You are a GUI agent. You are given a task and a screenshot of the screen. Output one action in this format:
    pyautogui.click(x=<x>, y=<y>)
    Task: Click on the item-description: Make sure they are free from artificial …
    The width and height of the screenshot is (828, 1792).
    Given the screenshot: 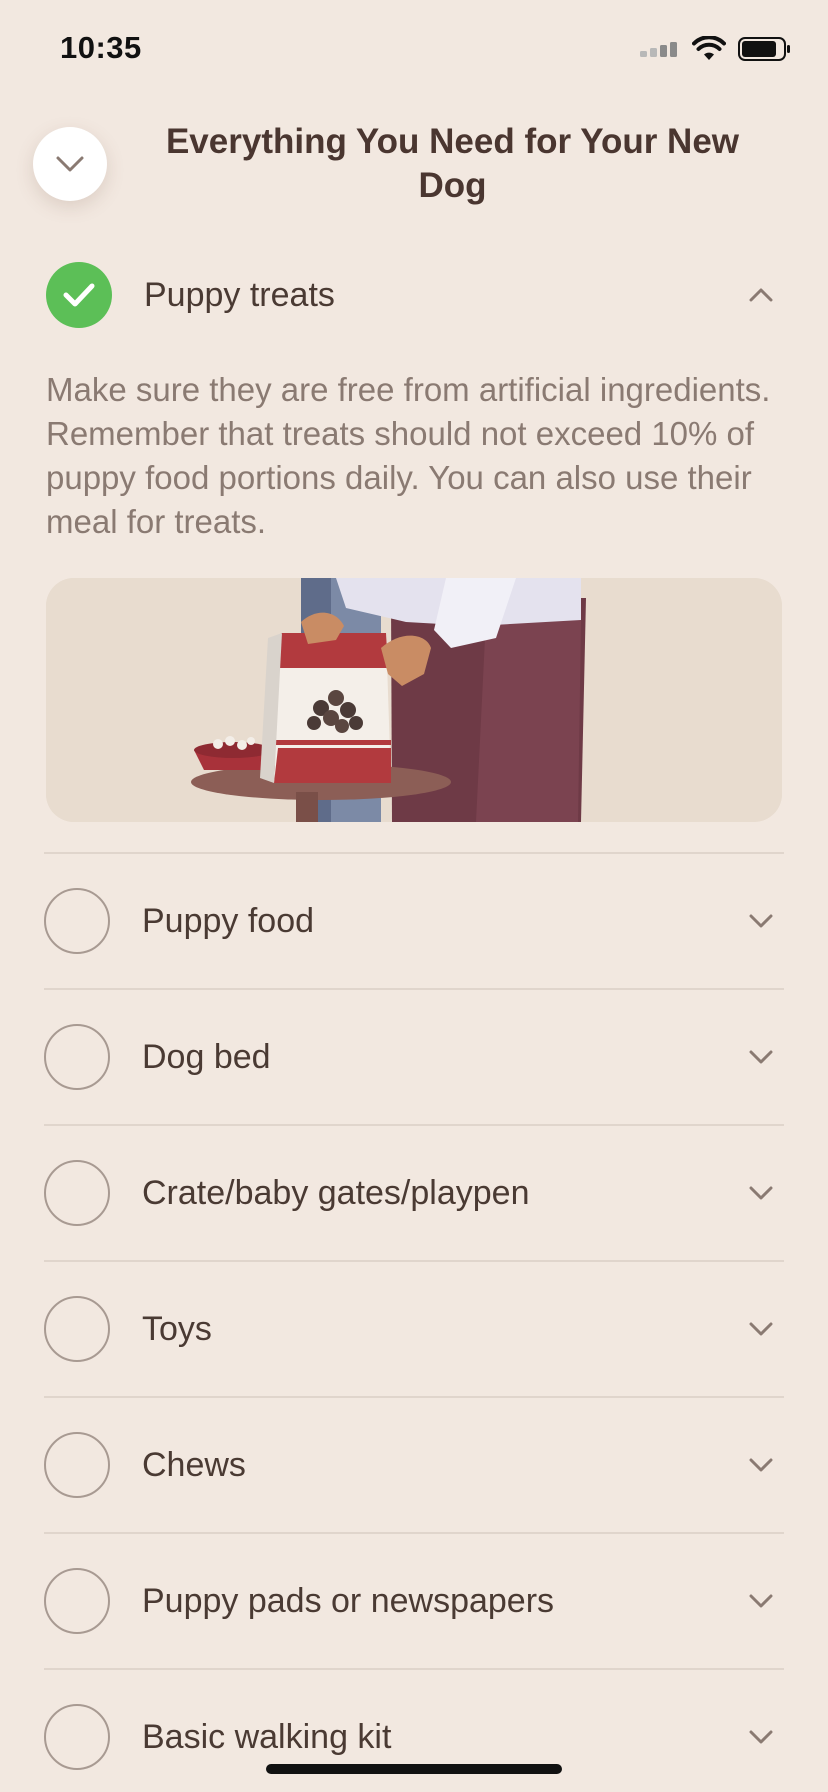 What is the action you would take?
    pyautogui.click(x=408, y=455)
    